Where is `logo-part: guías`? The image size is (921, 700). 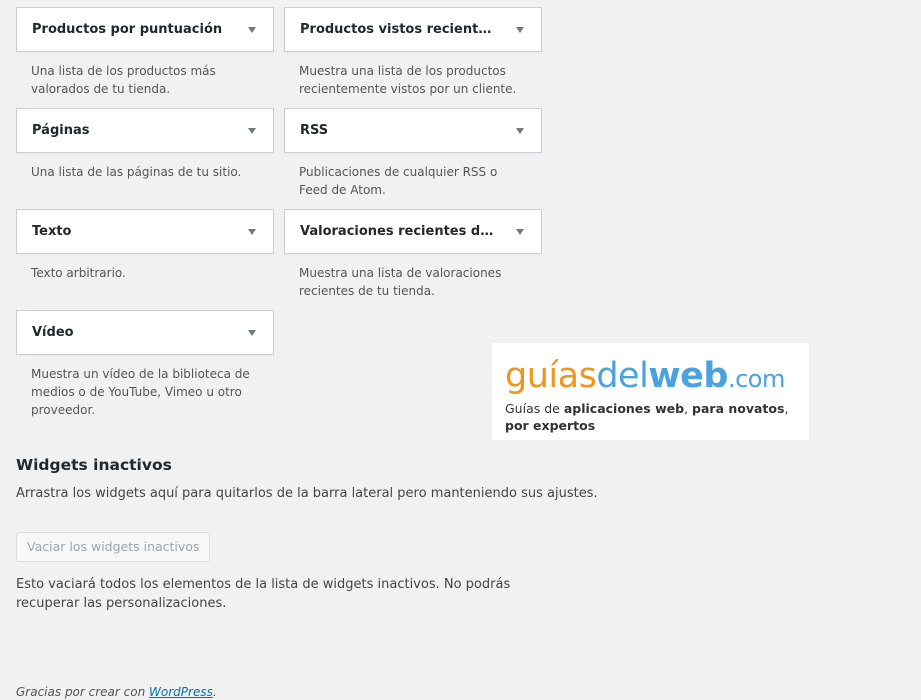 logo-part: guías is located at coordinates (551, 376).